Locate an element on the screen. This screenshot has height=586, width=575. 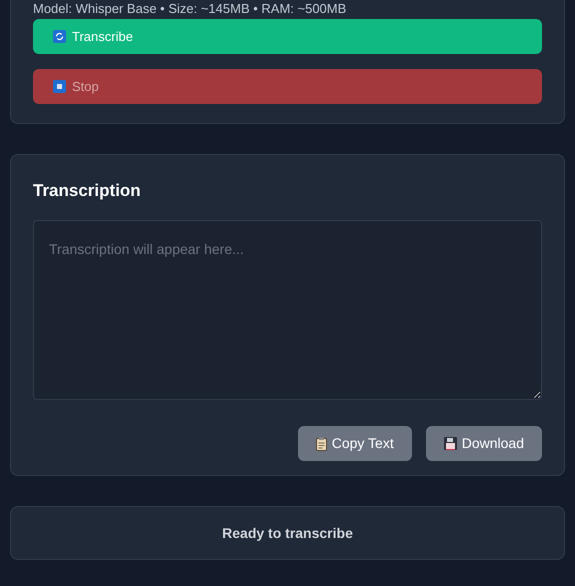
refresh-icon is located at coordinates (59, 36).